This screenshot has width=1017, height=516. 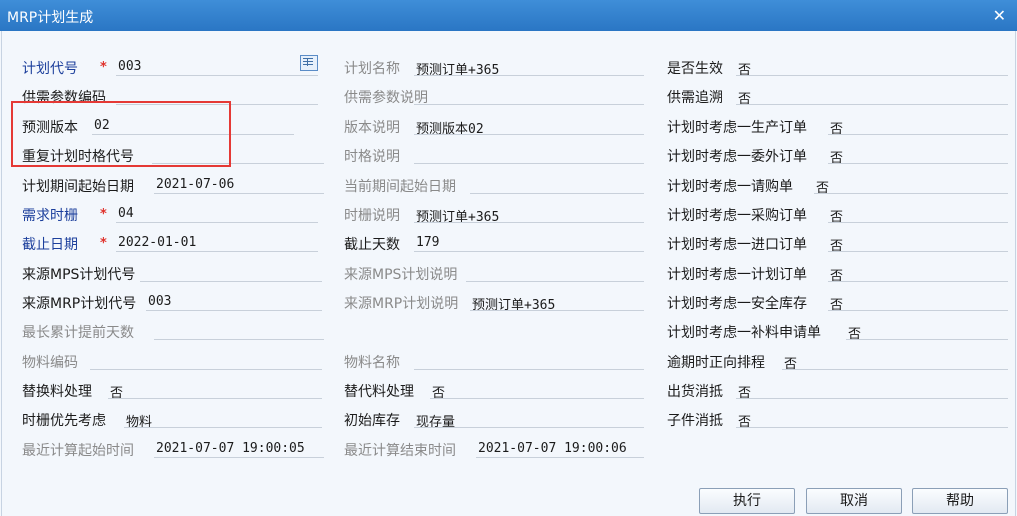 I want to click on field-label: 计划时考虑一请购单, so click(x=730, y=187).